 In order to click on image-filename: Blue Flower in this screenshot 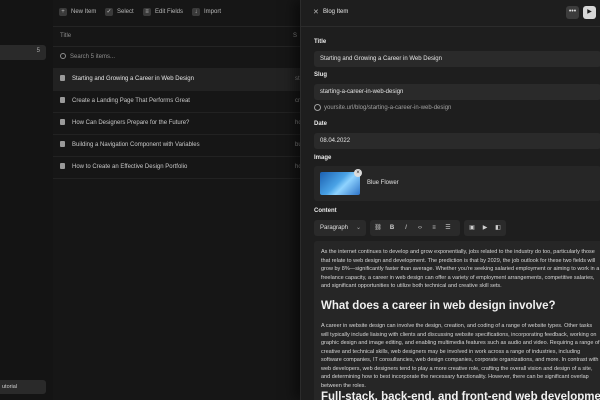, I will do `click(383, 183)`.